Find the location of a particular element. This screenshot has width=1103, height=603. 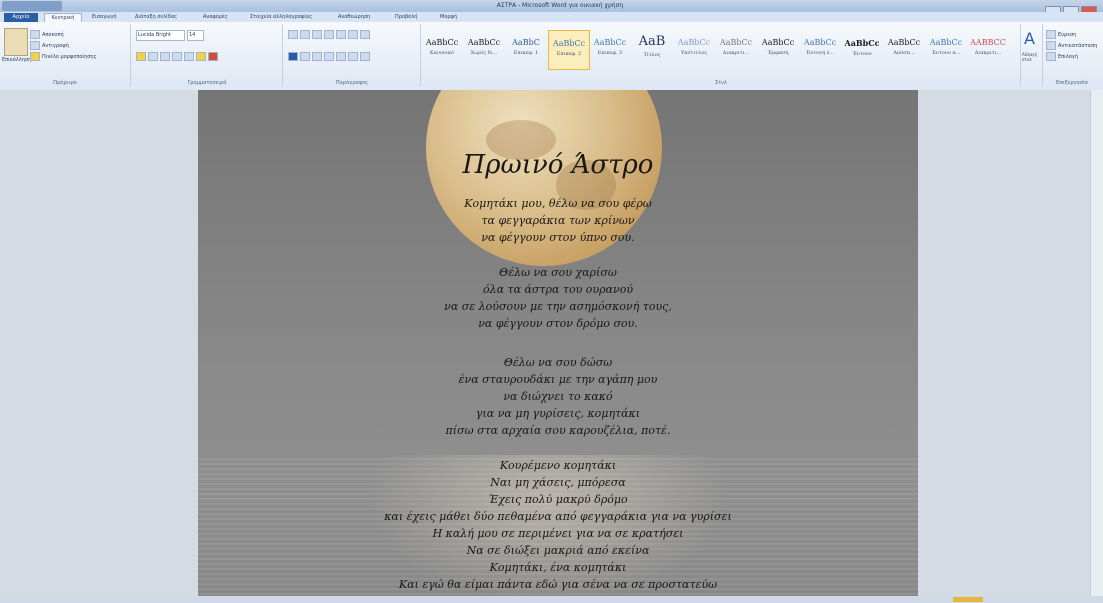

change-styles-group: A Αλλαγή στυλ is located at coordinates (1032, 55).